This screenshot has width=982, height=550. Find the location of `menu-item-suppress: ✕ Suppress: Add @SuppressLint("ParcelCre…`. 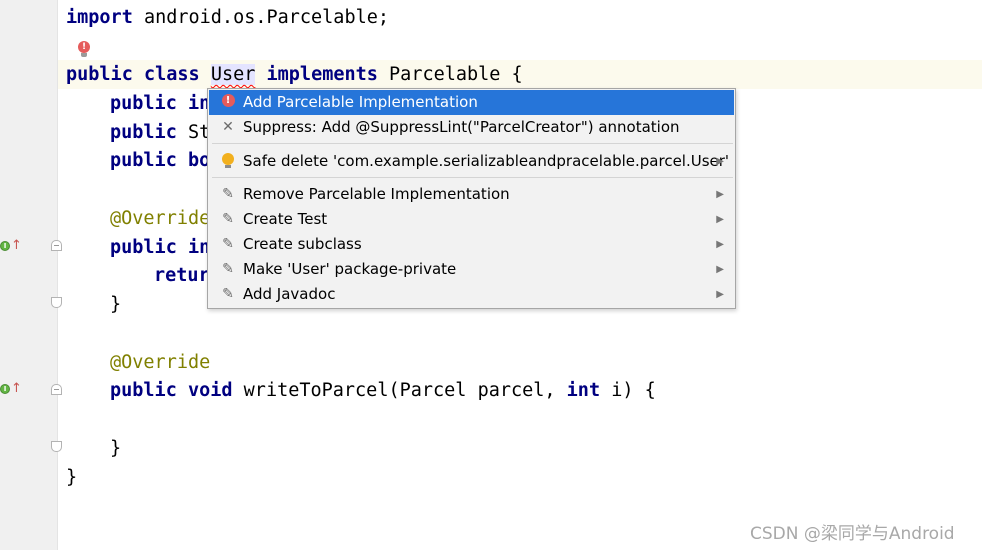

menu-item-suppress: ✕ Suppress: Add @SuppressLint("ParcelCre… is located at coordinates (471, 127).